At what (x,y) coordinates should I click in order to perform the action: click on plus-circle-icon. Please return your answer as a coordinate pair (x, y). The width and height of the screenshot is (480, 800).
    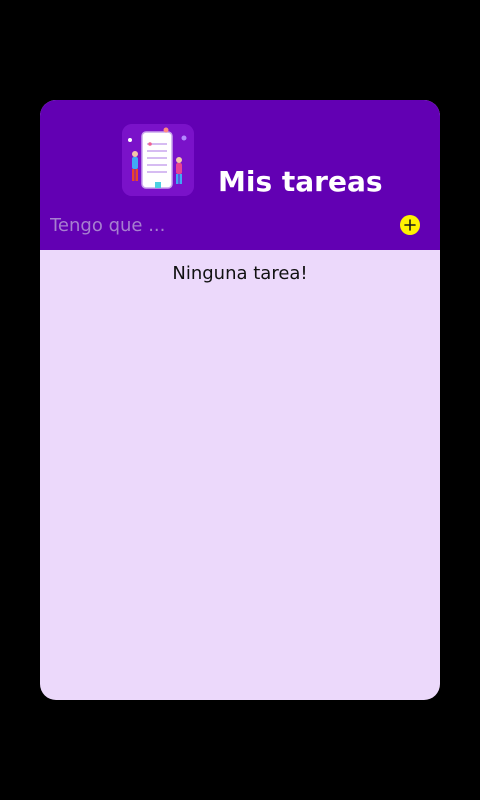
    Looking at the image, I should click on (410, 225).